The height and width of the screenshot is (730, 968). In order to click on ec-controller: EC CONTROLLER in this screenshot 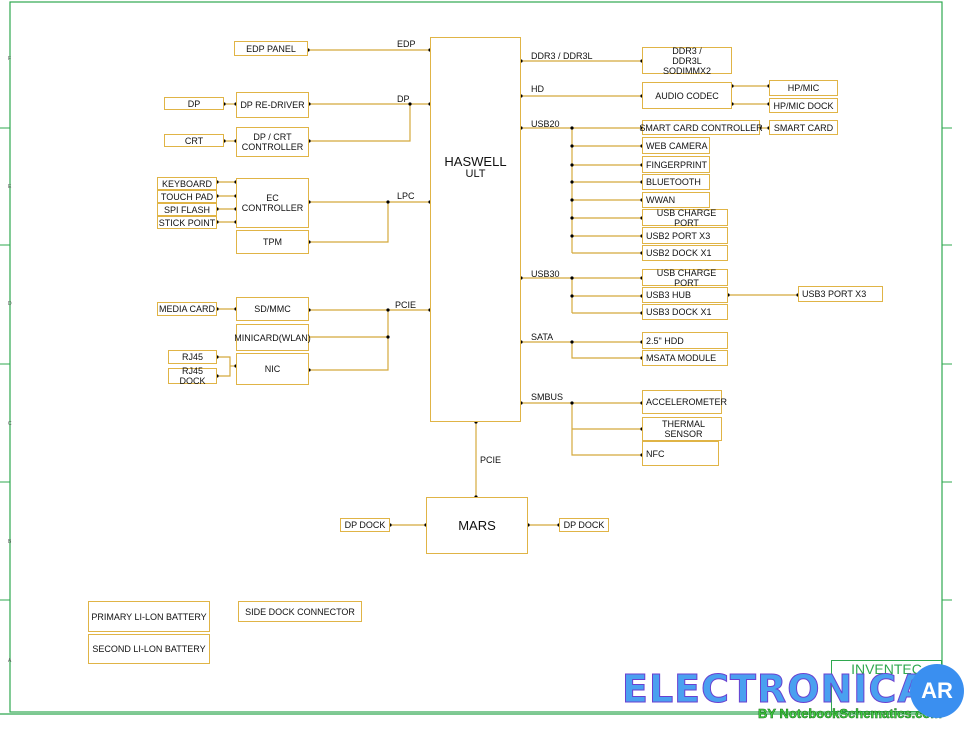, I will do `click(272, 203)`.